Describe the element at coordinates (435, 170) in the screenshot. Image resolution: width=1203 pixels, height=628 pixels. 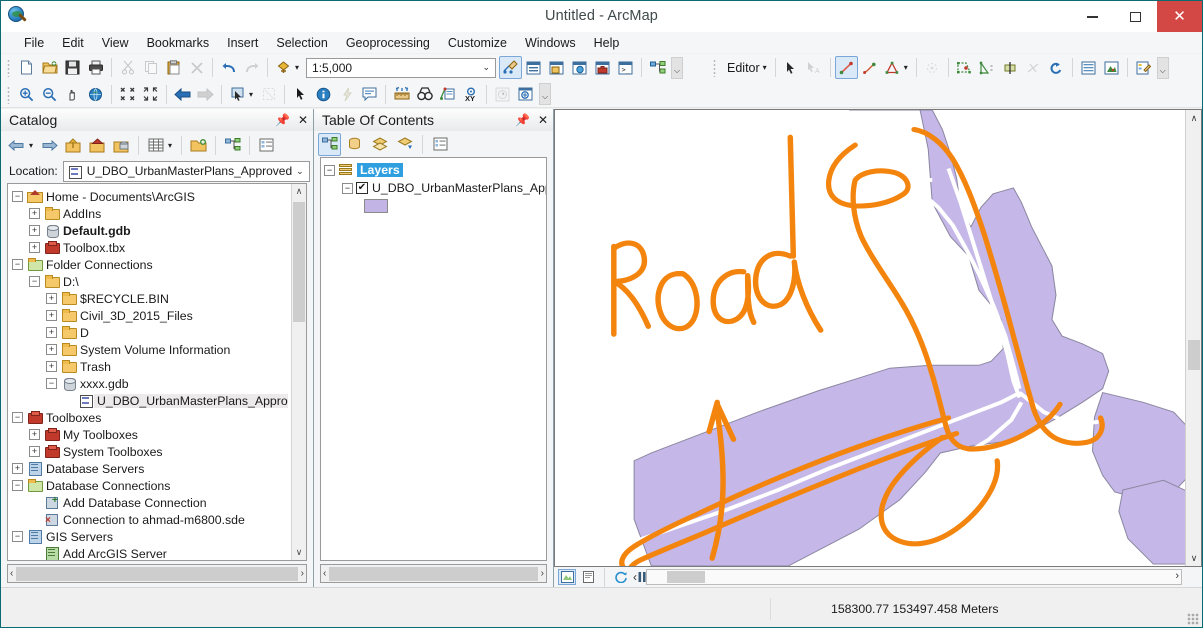
I see `toc-root-layers: − Layers` at that location.